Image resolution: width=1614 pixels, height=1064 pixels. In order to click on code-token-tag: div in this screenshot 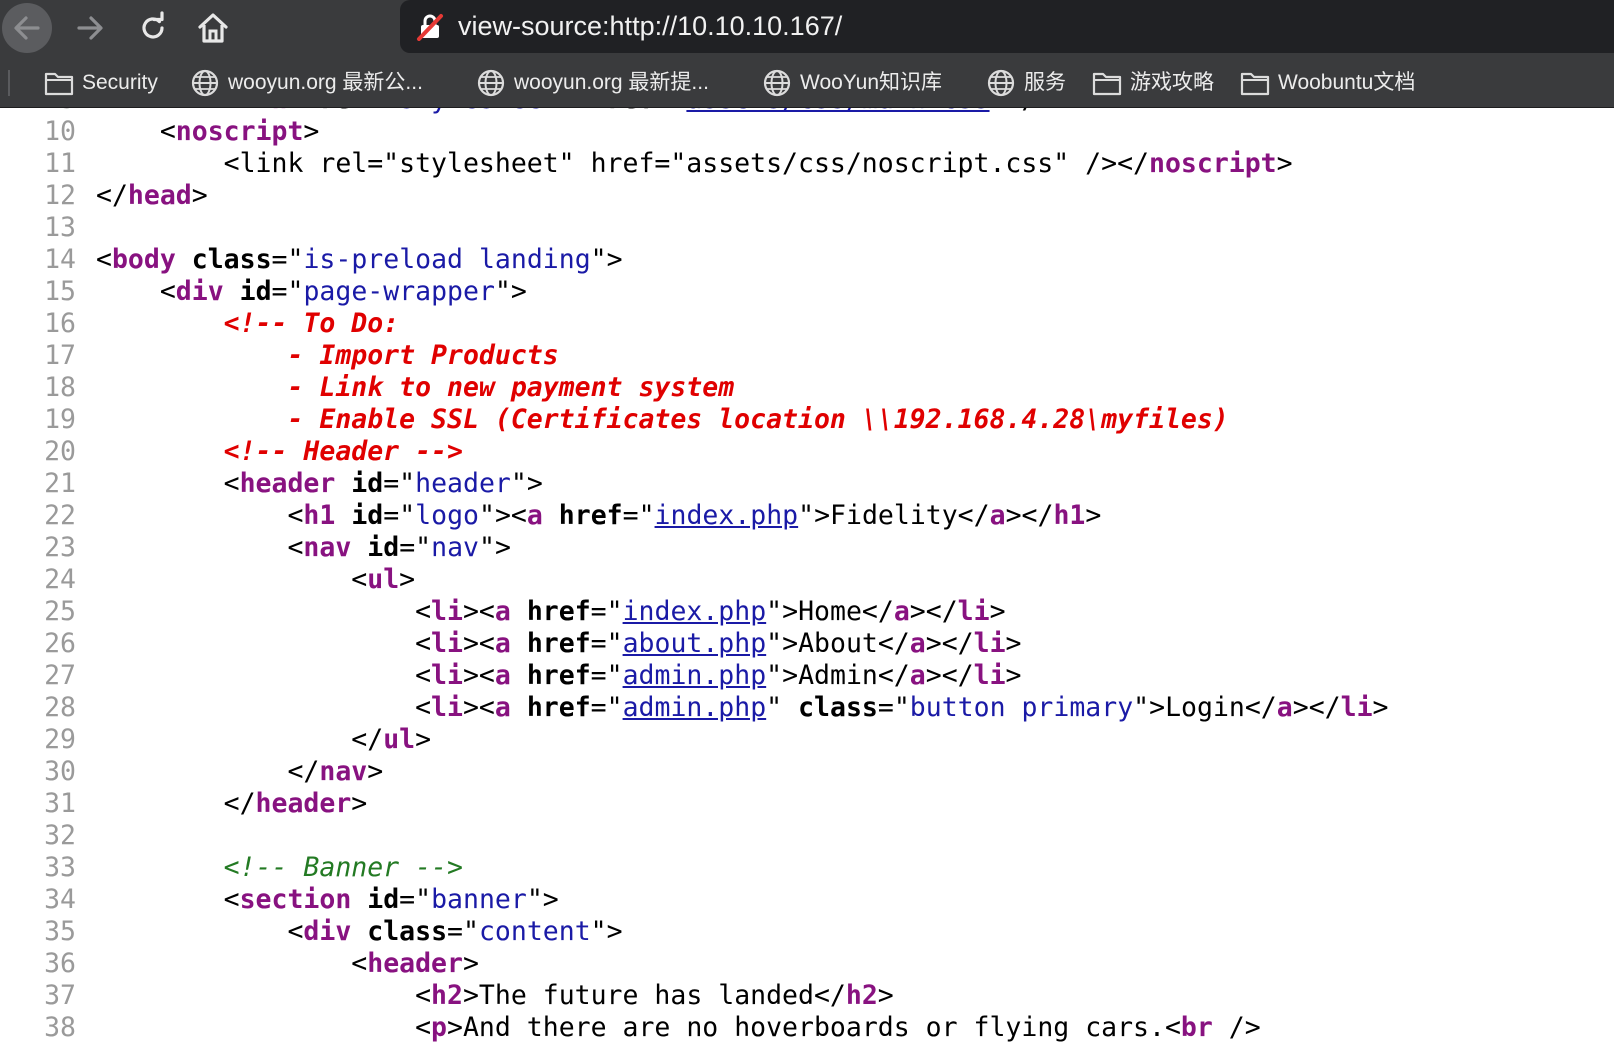, I will do `click(327, 931)`.